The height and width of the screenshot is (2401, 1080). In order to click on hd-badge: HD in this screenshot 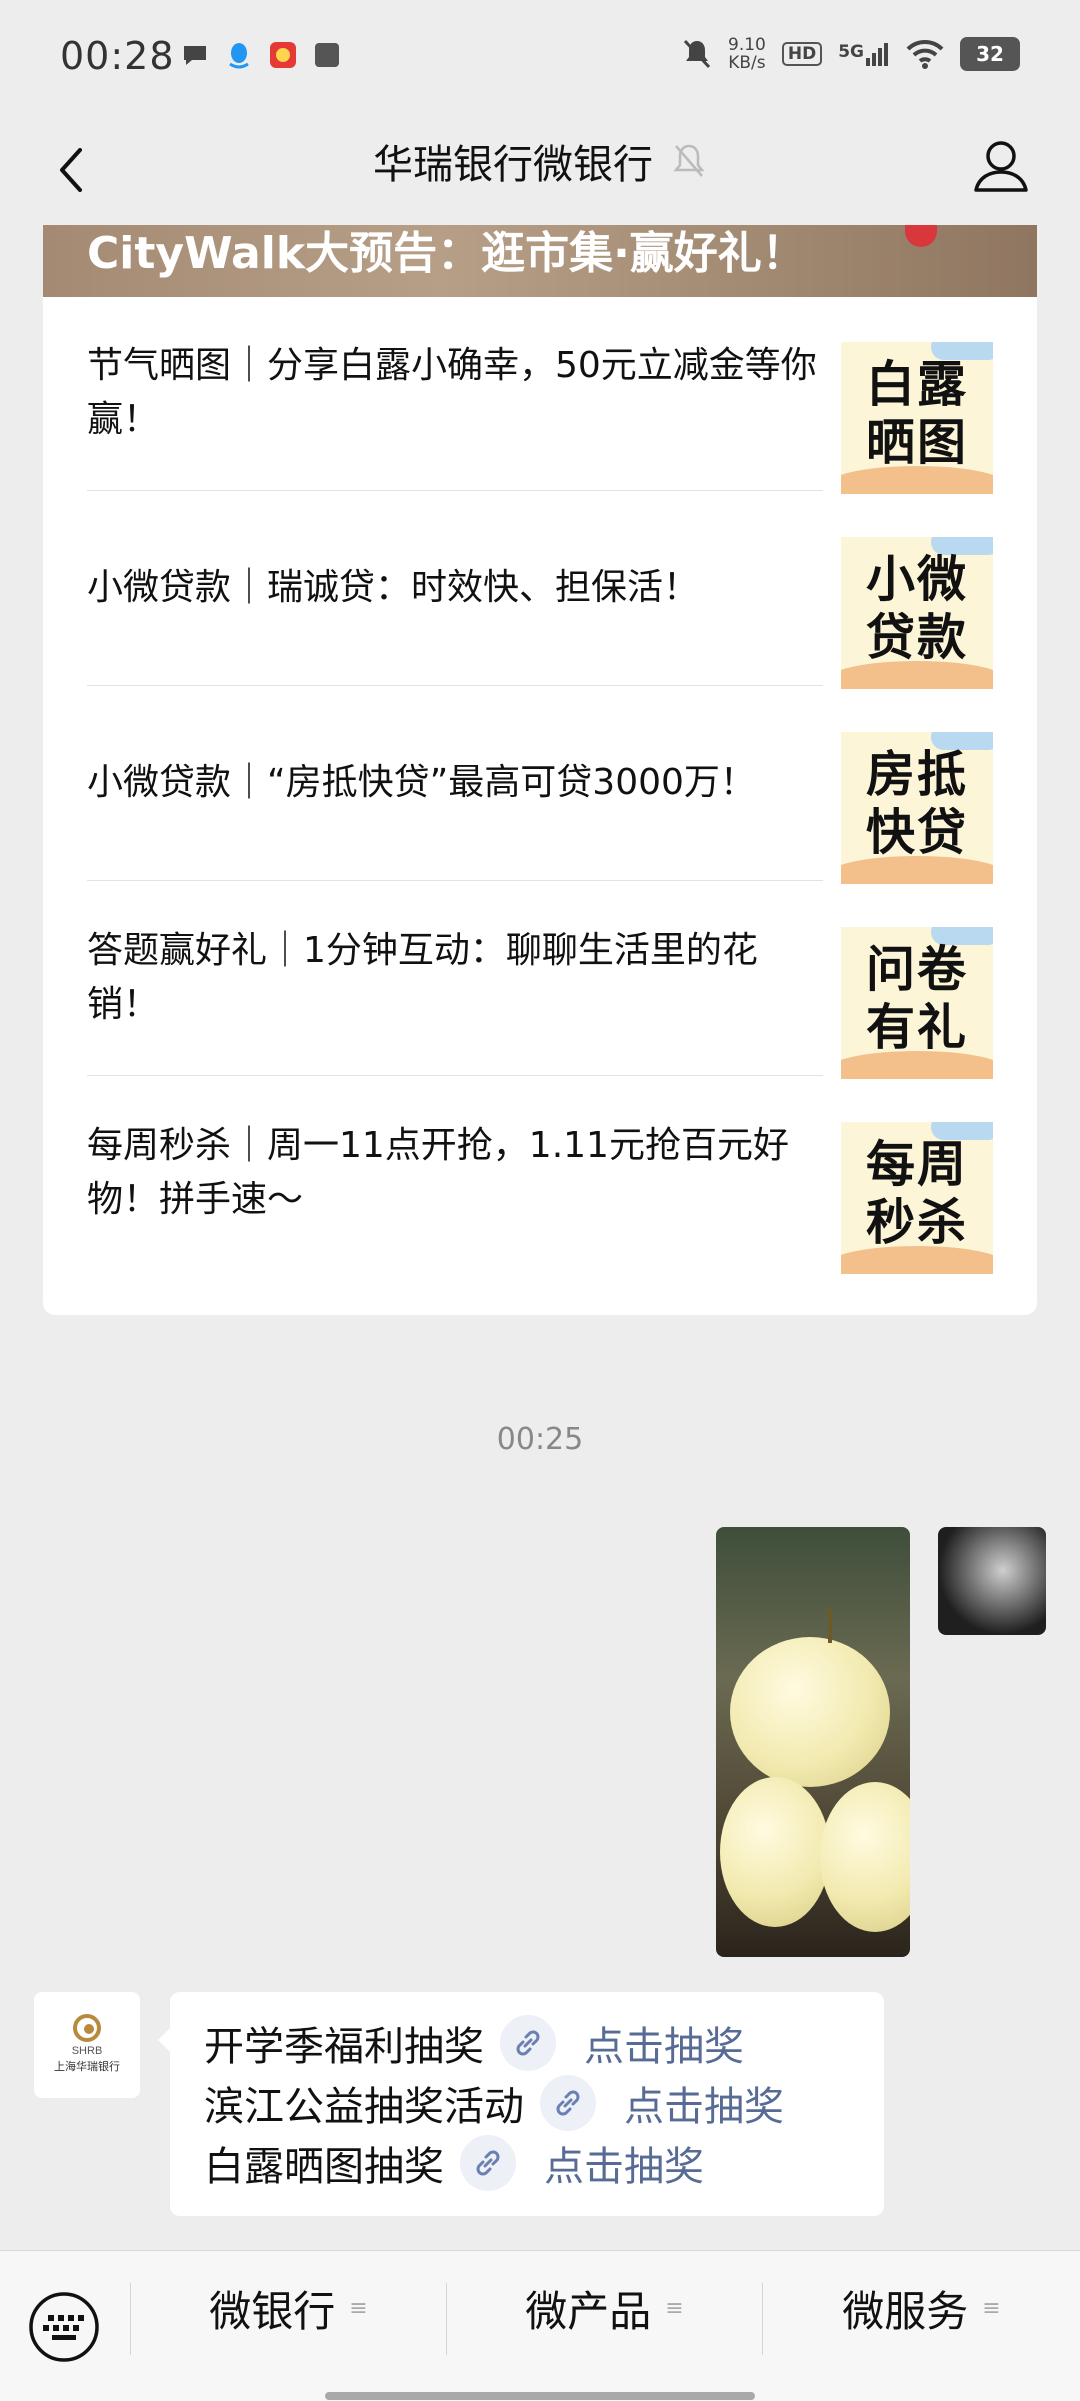, I will do `click(802, 54)`.